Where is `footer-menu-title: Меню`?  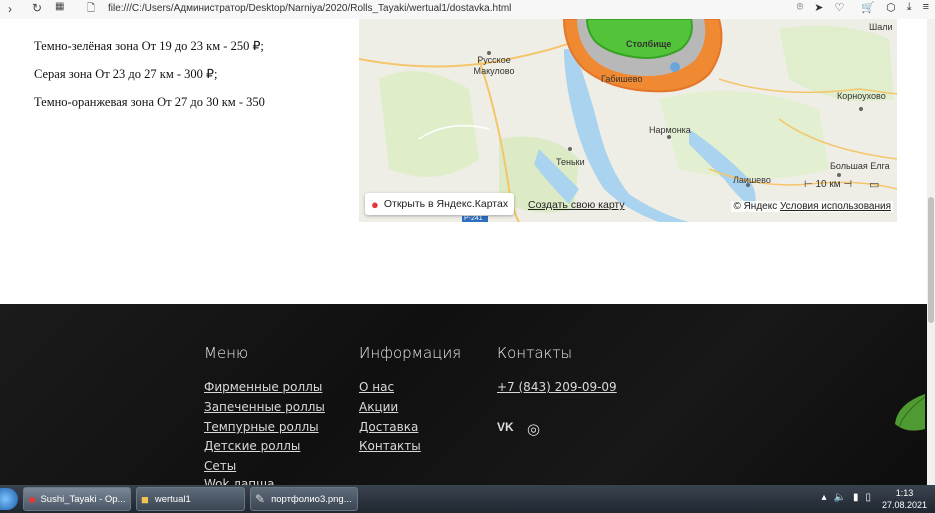
footer-menu-title: Меню is located at coordinates (226, 353).